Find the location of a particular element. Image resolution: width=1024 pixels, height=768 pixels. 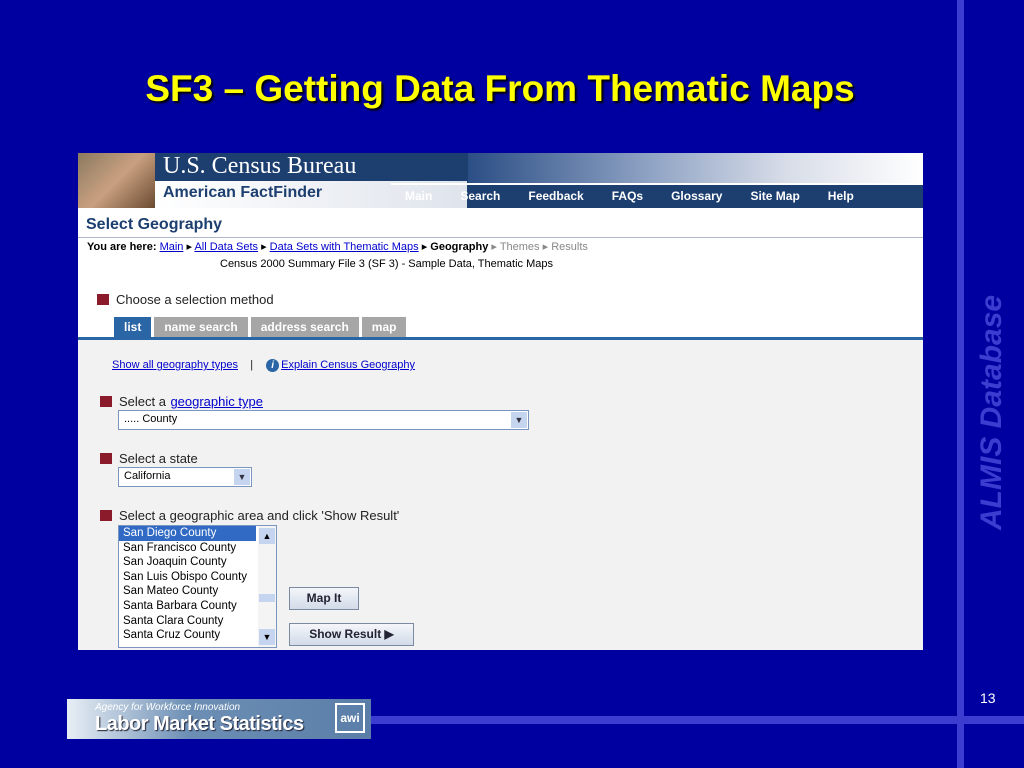

nav-faqs: FAQs is located at coordinates (627, 196).